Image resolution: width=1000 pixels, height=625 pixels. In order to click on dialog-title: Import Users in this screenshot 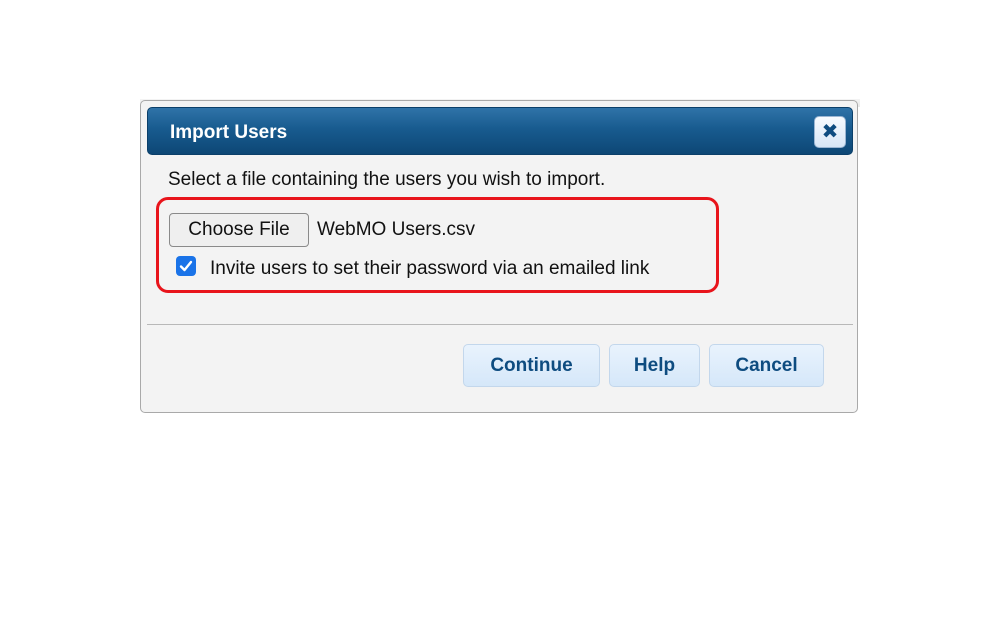, I will do `click(229, 132)`.